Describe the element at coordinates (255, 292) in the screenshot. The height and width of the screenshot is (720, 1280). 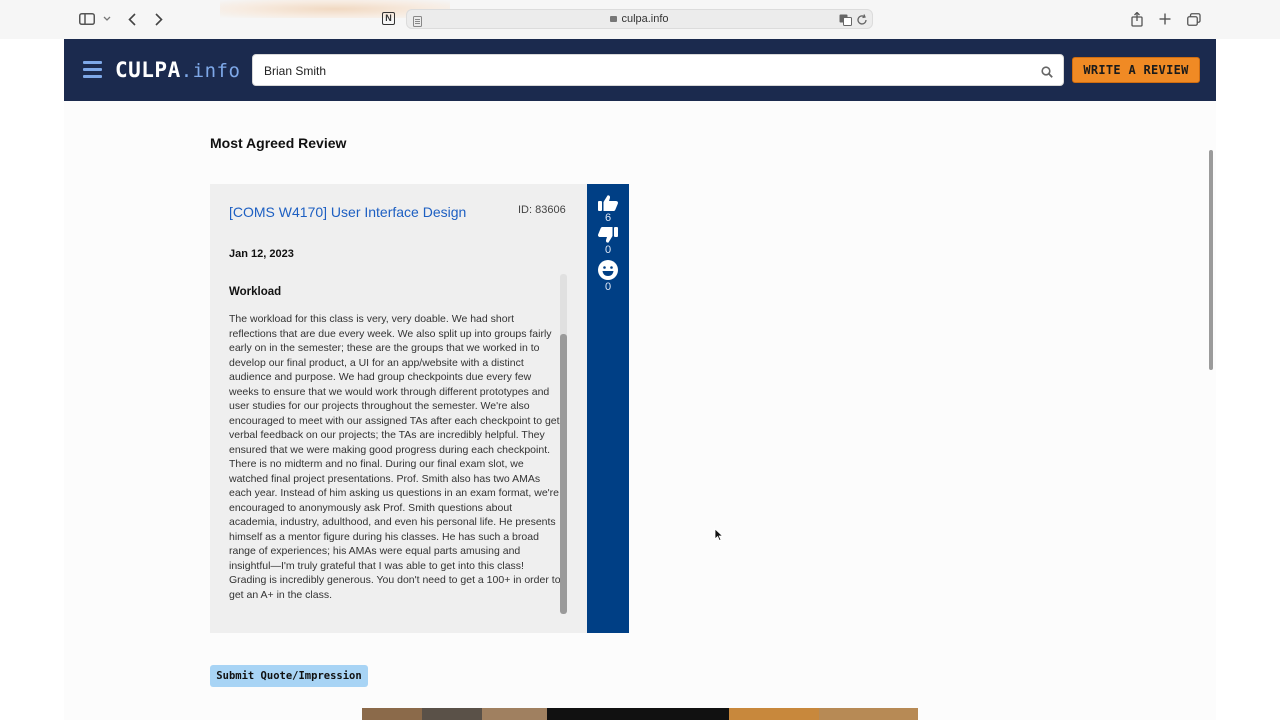
I see `workload-heading: Workload` at that location.